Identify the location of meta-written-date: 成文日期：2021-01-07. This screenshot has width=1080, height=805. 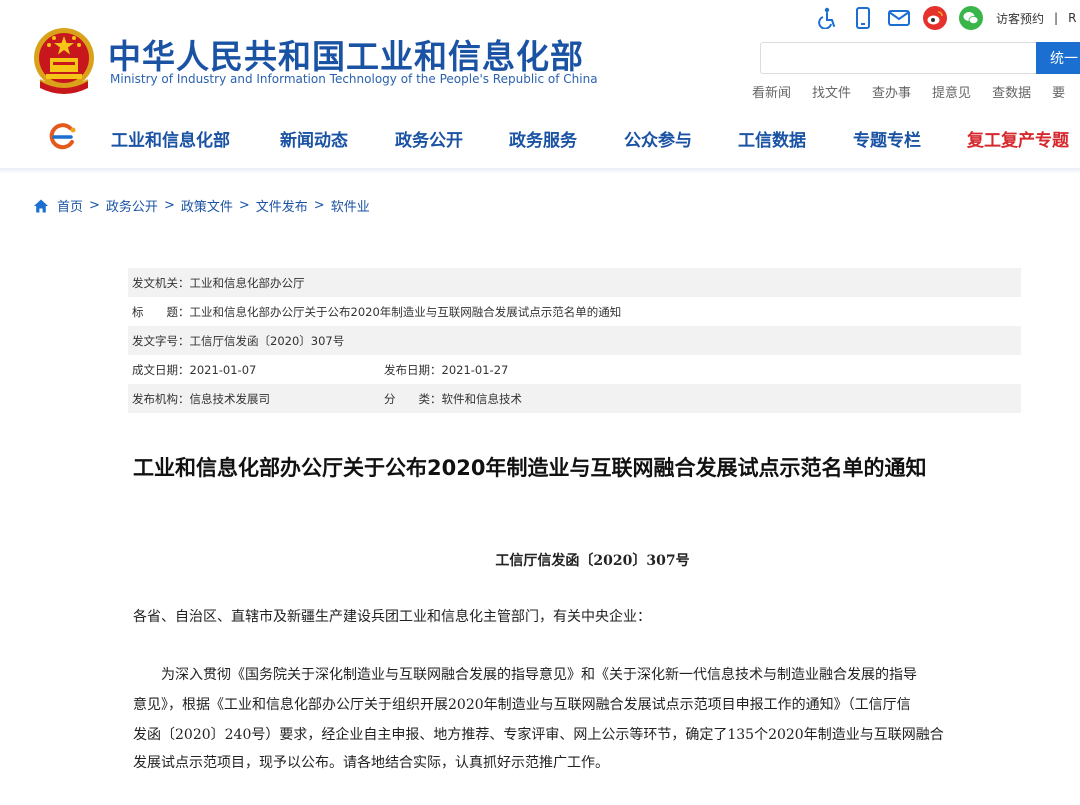
(194, 369).